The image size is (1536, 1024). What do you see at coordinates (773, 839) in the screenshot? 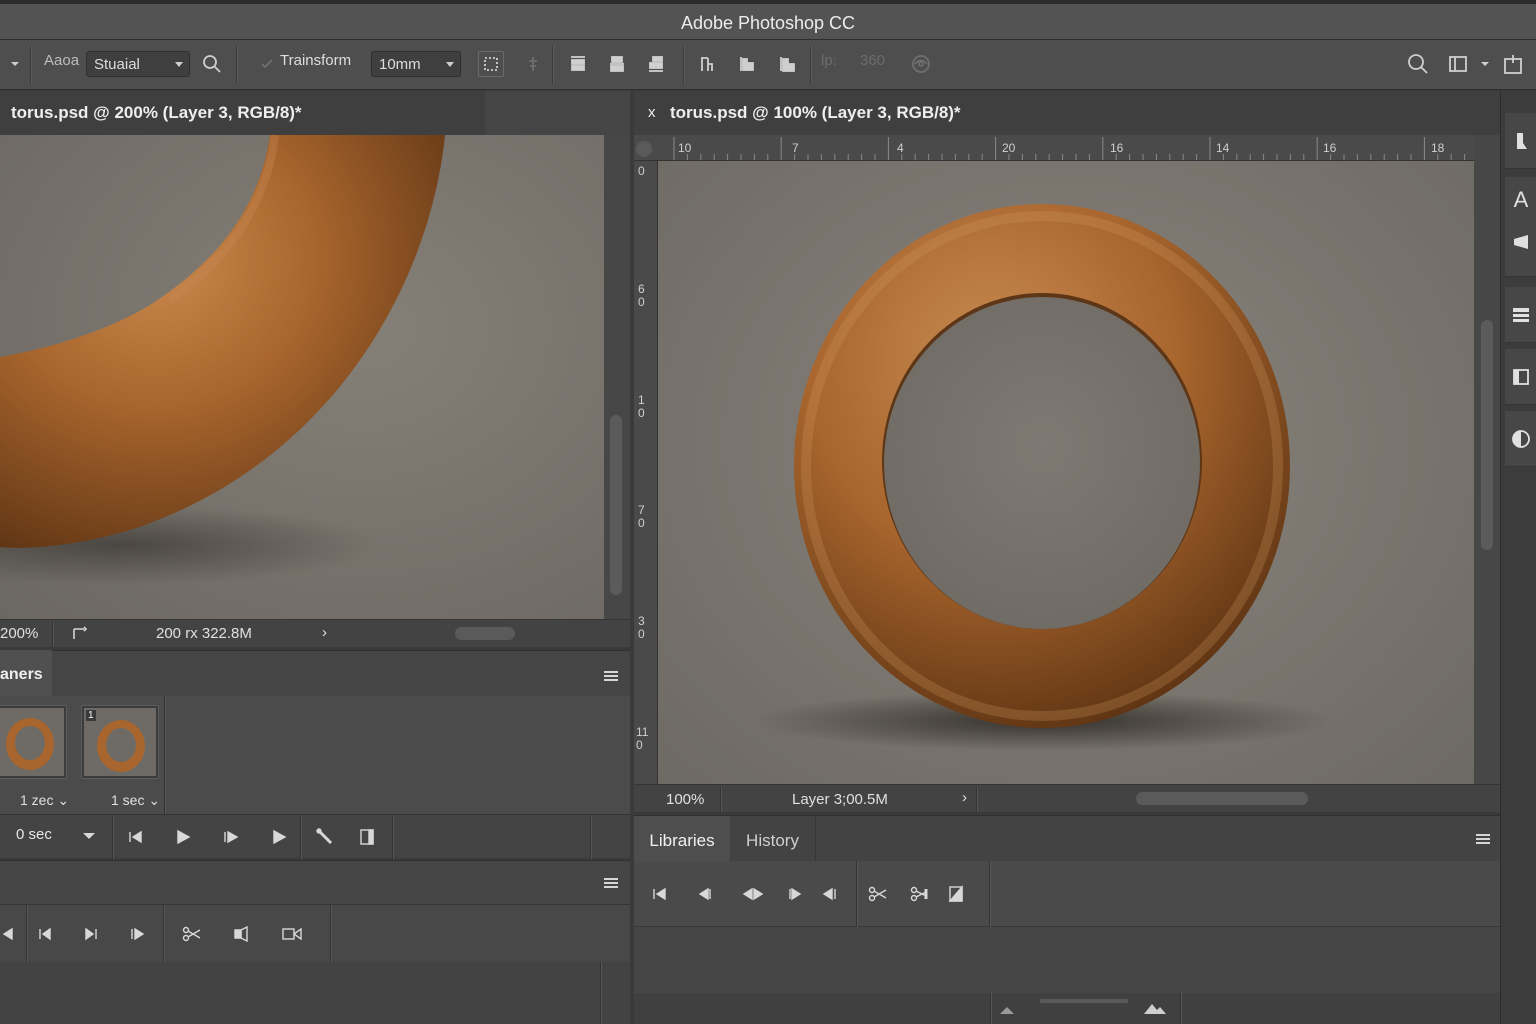
I see `tab-history: History` at bounding box center [773, 839].